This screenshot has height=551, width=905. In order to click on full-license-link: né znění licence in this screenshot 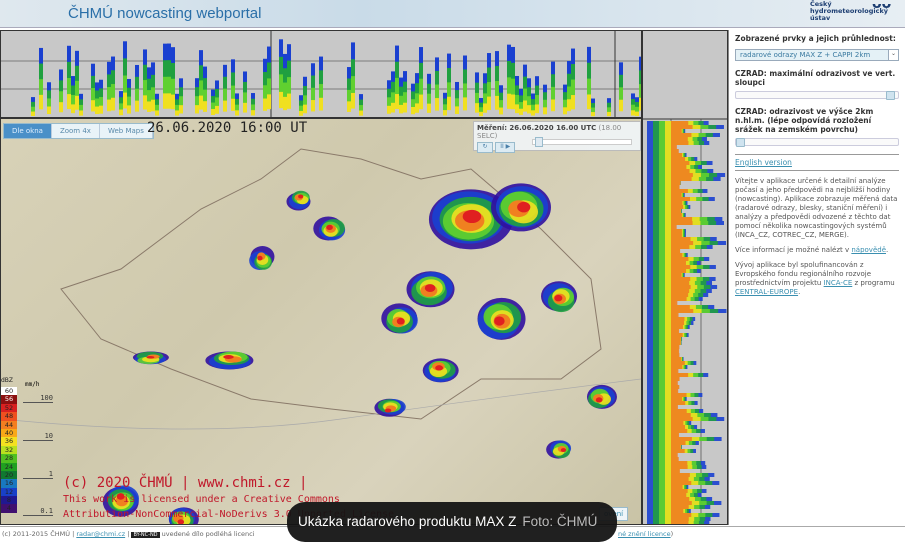, I will do `click(644, 534)`.